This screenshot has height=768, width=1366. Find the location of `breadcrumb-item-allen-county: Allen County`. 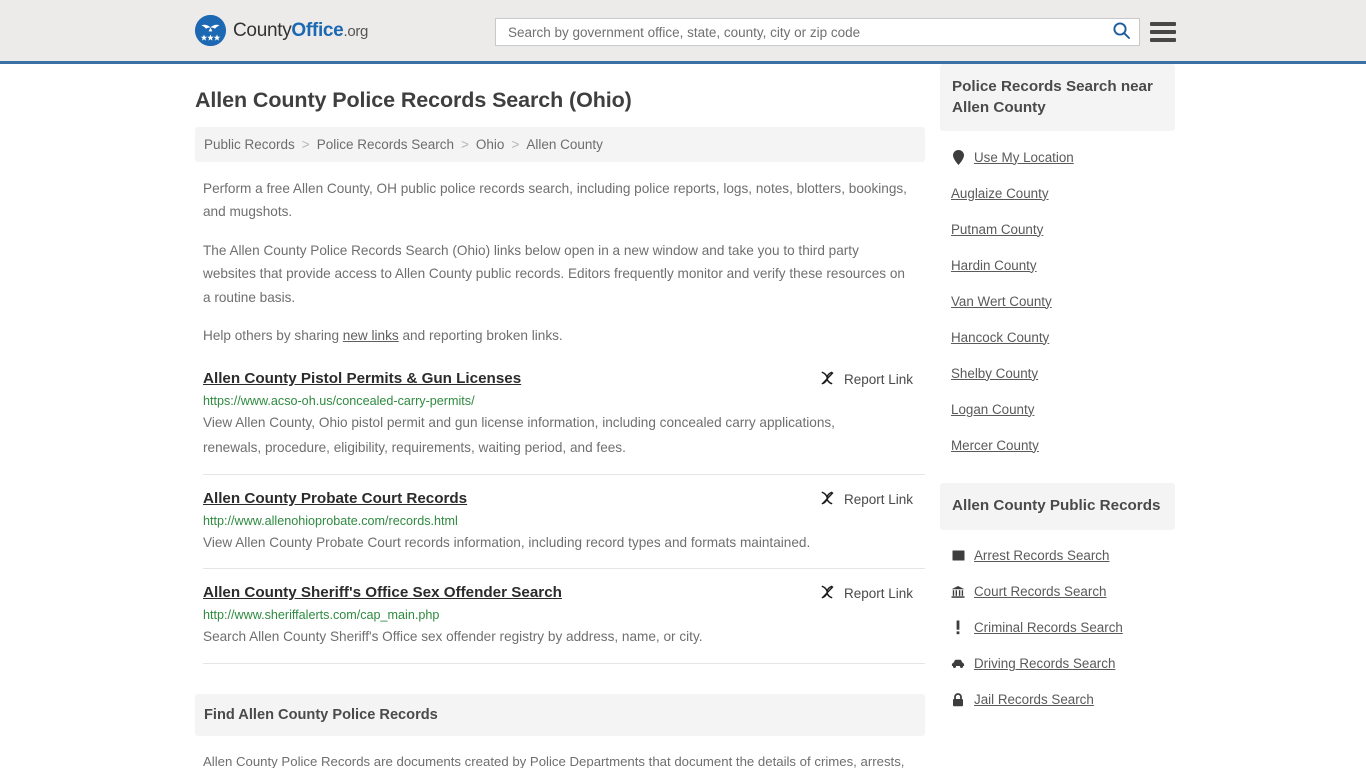

breadcrumb-item-allen-county: Allen County is located at coordinates (564, 144).